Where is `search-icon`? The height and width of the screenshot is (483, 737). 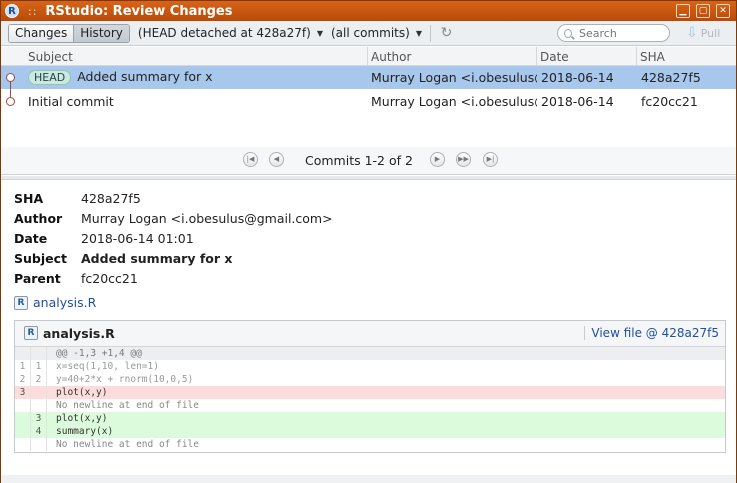 search-icon is located at coordinates (568, 33).